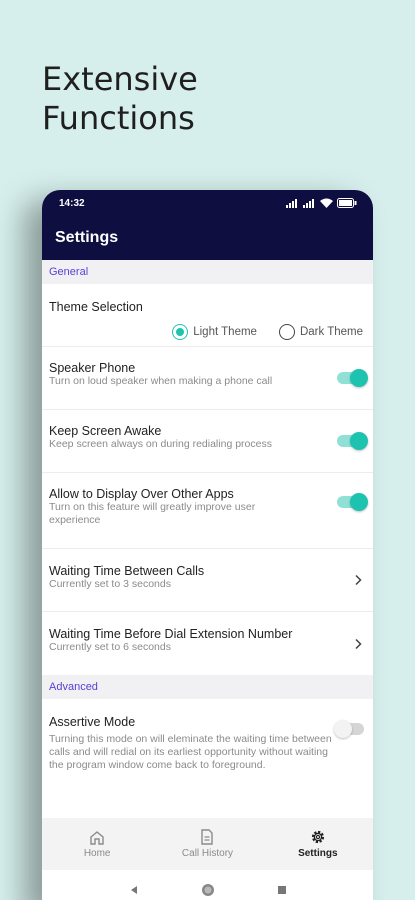  I want to click on nav-call-history-label: Call History, so click(207, 853).